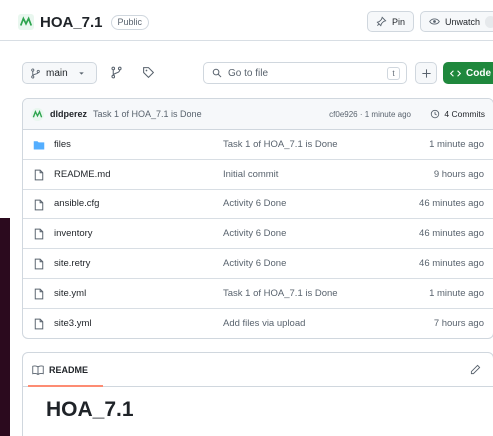  I want to click on branch-icon, so click(35, 73).